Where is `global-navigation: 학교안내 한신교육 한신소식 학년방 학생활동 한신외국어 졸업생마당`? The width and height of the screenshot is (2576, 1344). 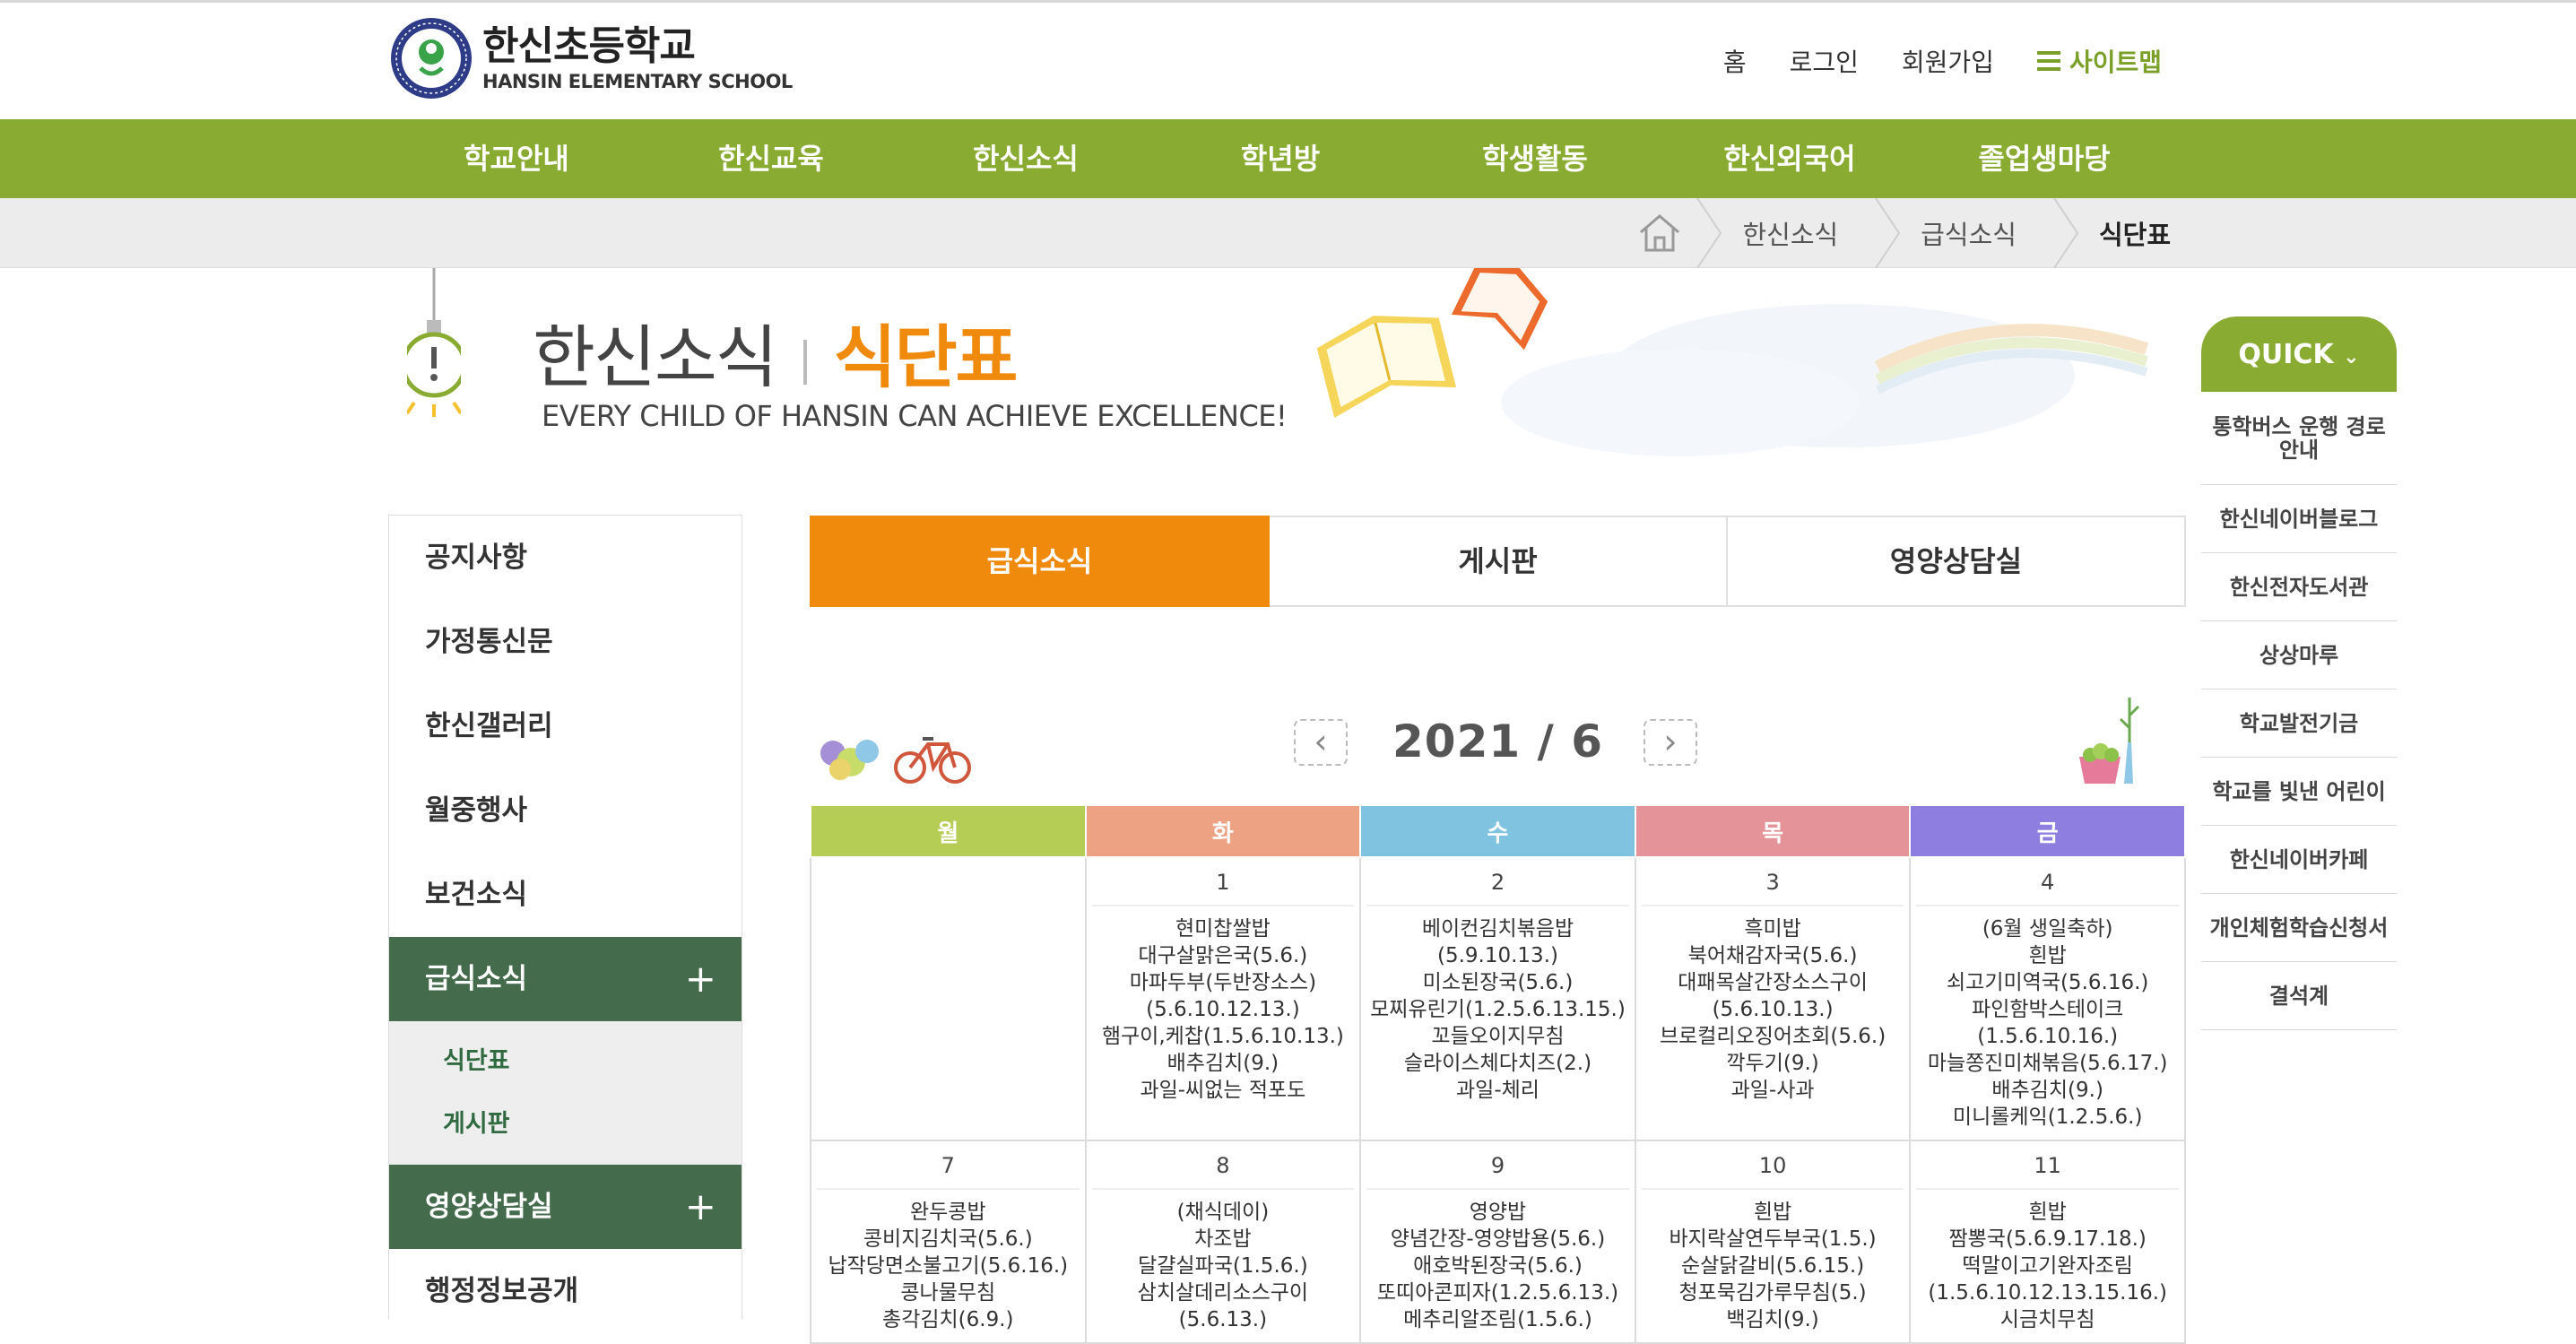 global-navigation: 학교안내 한신교육 한신소식 학년방 학생활동 한신외국어 졸업생마당 is located at coordinates (1288, 158).